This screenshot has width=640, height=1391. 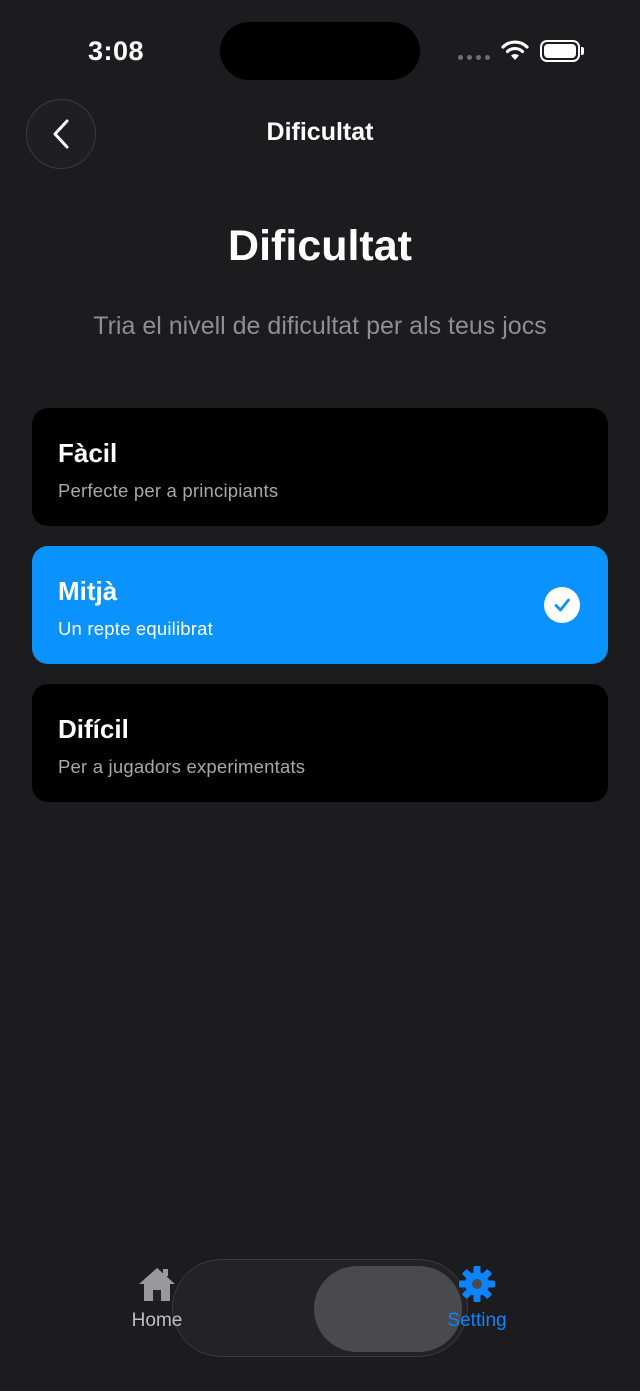 I want to click on gear-icon, so click(x=477, y=1284).